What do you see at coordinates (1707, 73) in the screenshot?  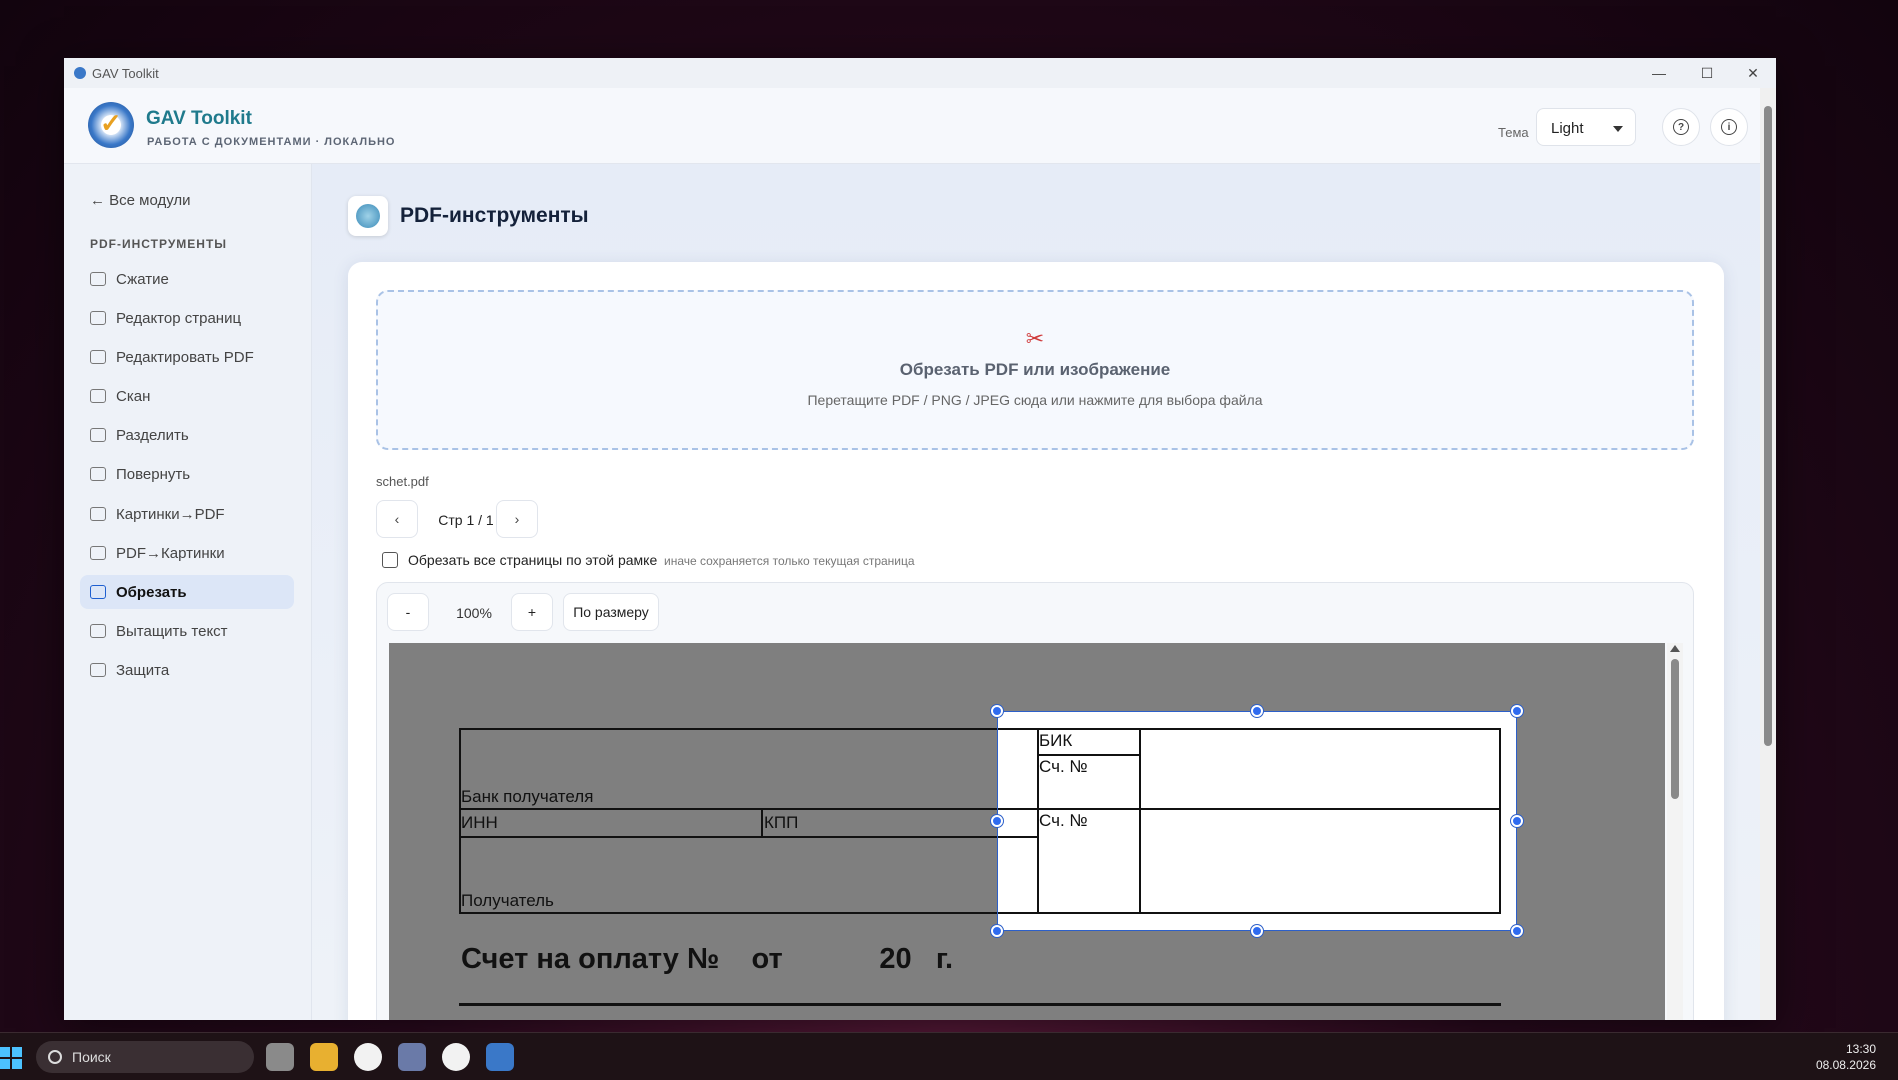 I see `maximize-button: ☐` at bounding box center [1707, 73].